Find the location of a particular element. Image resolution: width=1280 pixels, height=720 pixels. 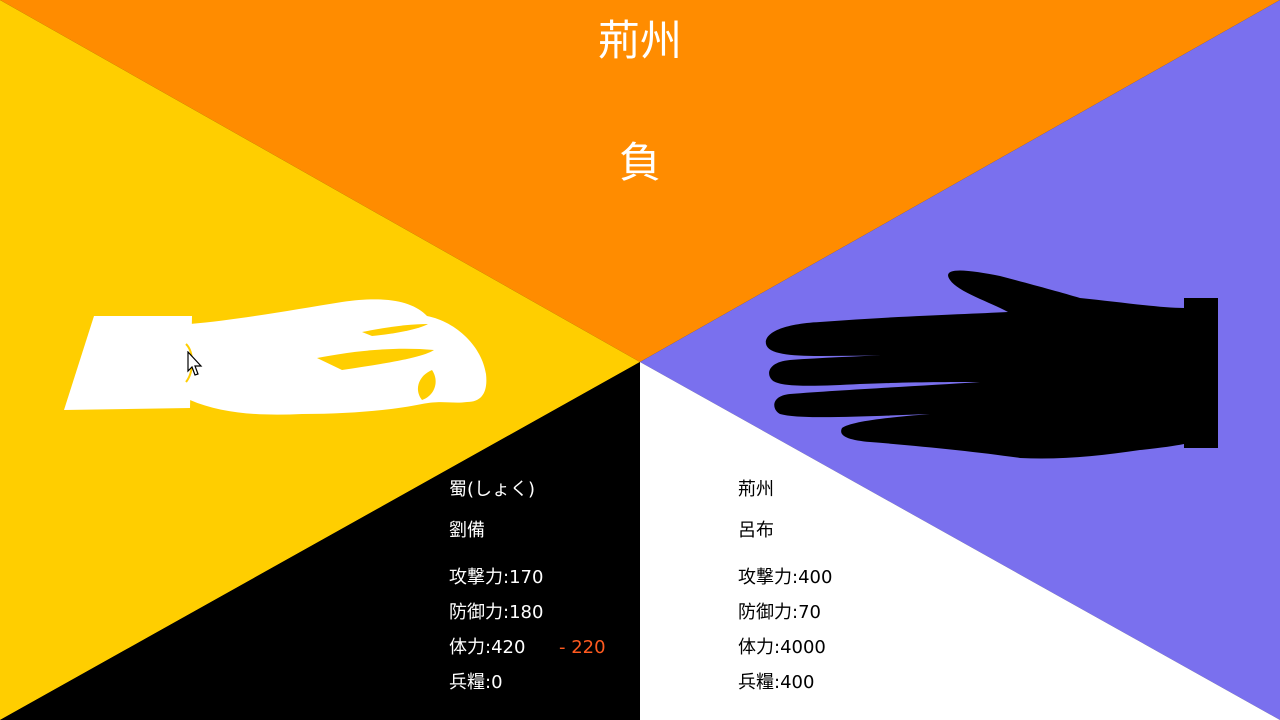

enemy-hand-icon is located at coordinates (991, 364).